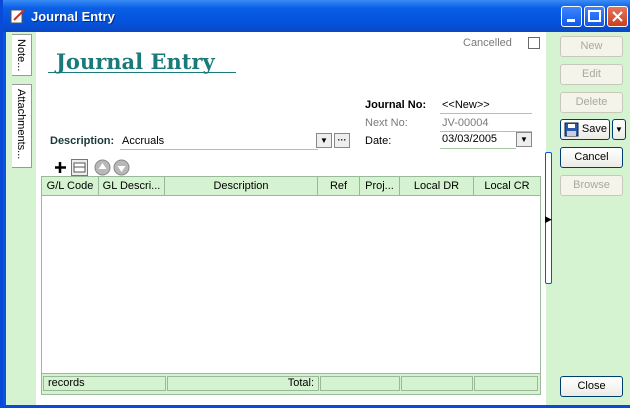  I want to click on minimize-icon, so click(571, 20).